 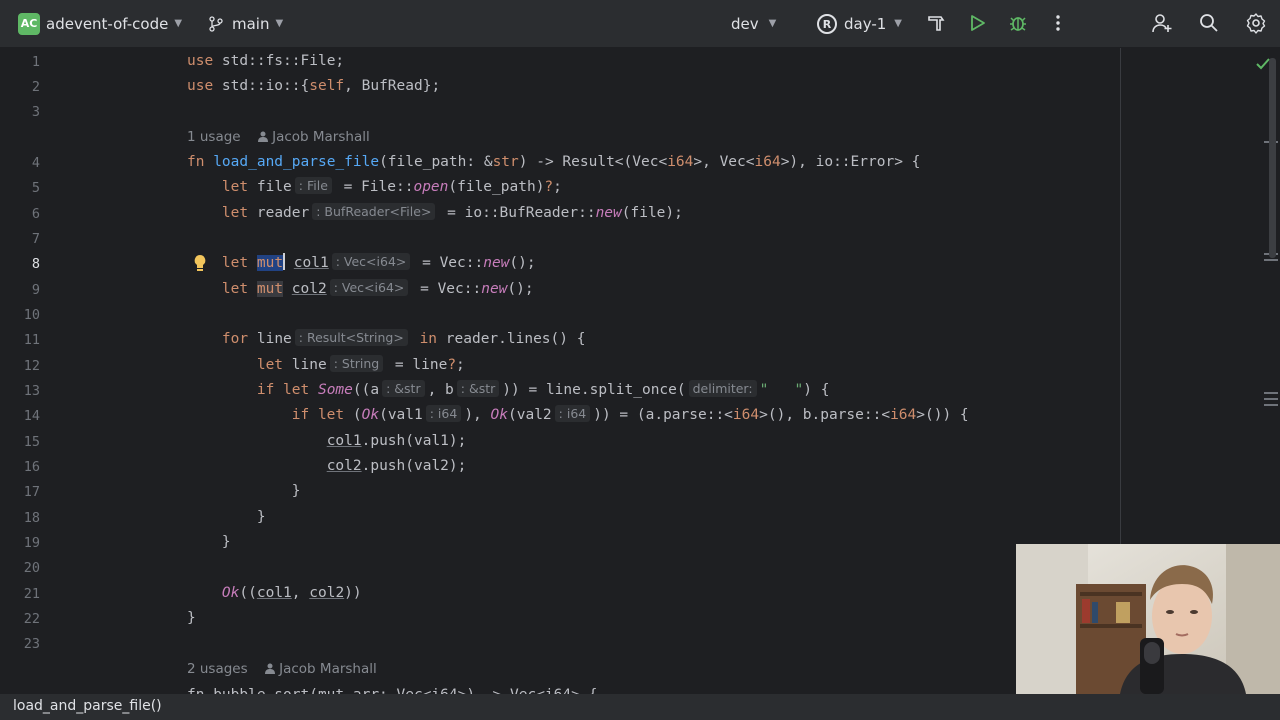 I want to click on user-icon, so click(x=262, y=136).